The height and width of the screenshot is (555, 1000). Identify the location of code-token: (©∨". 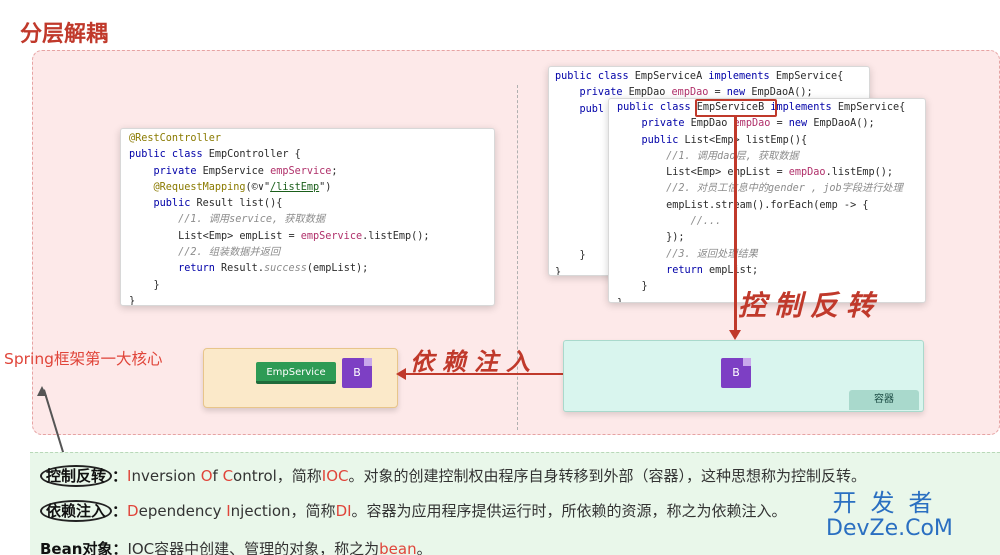
(258, 187).